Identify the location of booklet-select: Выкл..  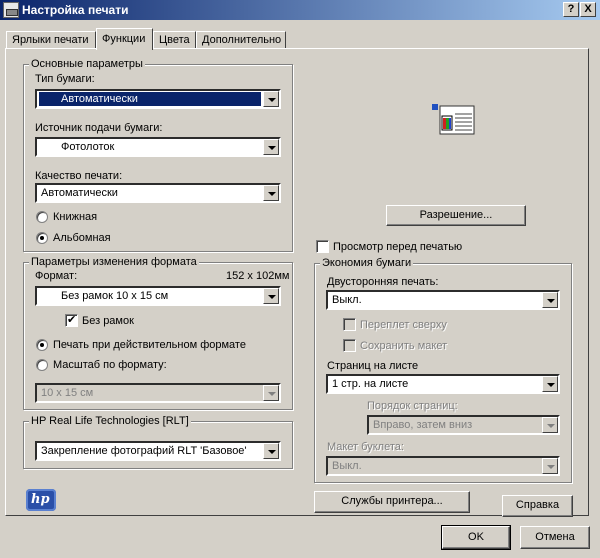
(443, 466).